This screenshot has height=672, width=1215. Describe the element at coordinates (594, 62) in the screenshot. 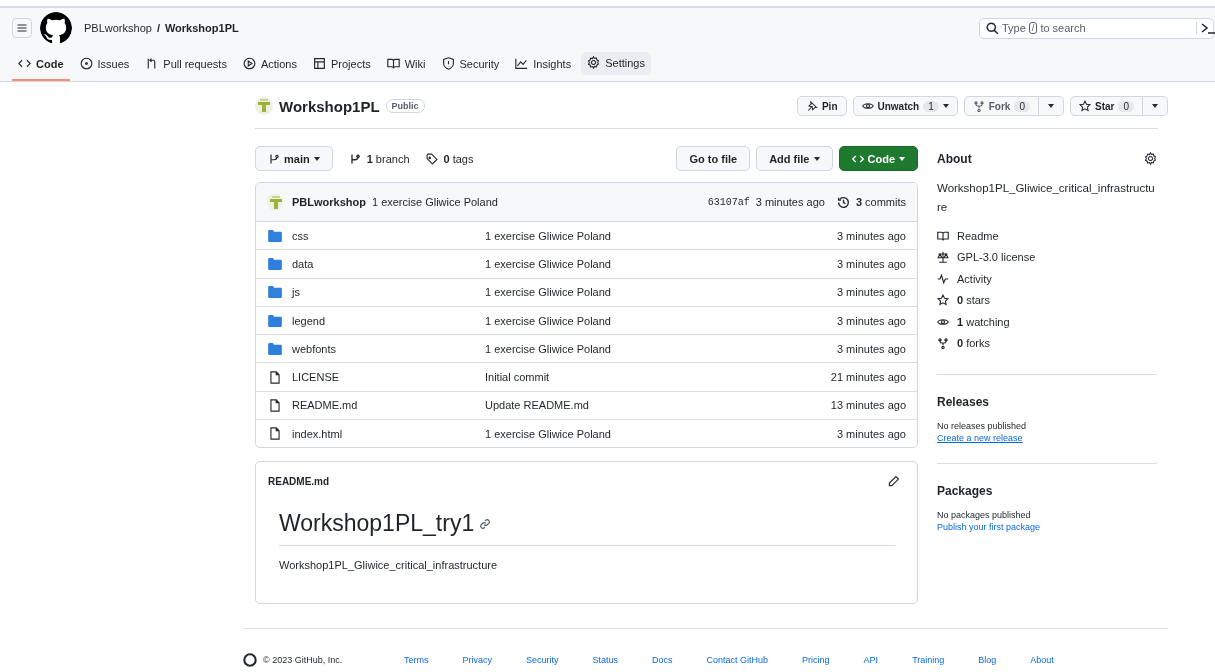

I see `gear-icon` at that location.